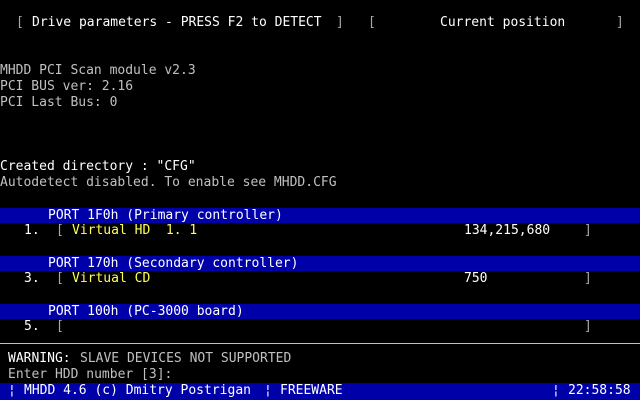 The width and height of the screenshot is (640, 400). What do you see at coordinates (165, 215) in the screenshot?
I see `port-primary-label: PORT 1F0h (Primary controller)` at bounding box center [165, 215].